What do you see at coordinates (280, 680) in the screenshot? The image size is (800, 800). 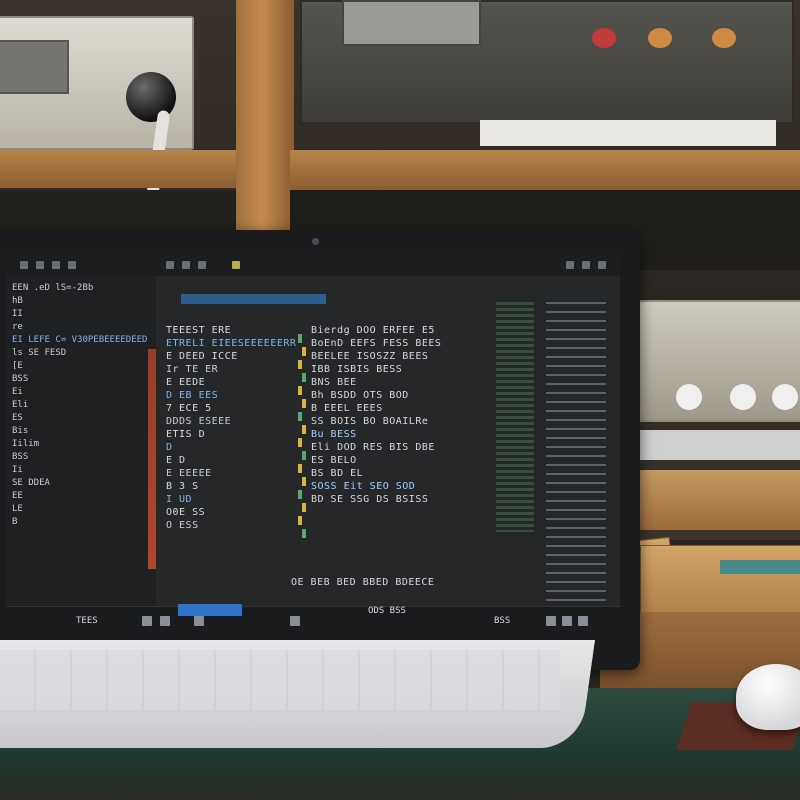 I see `laptop-keyboard` at bounding box center [280, 680].